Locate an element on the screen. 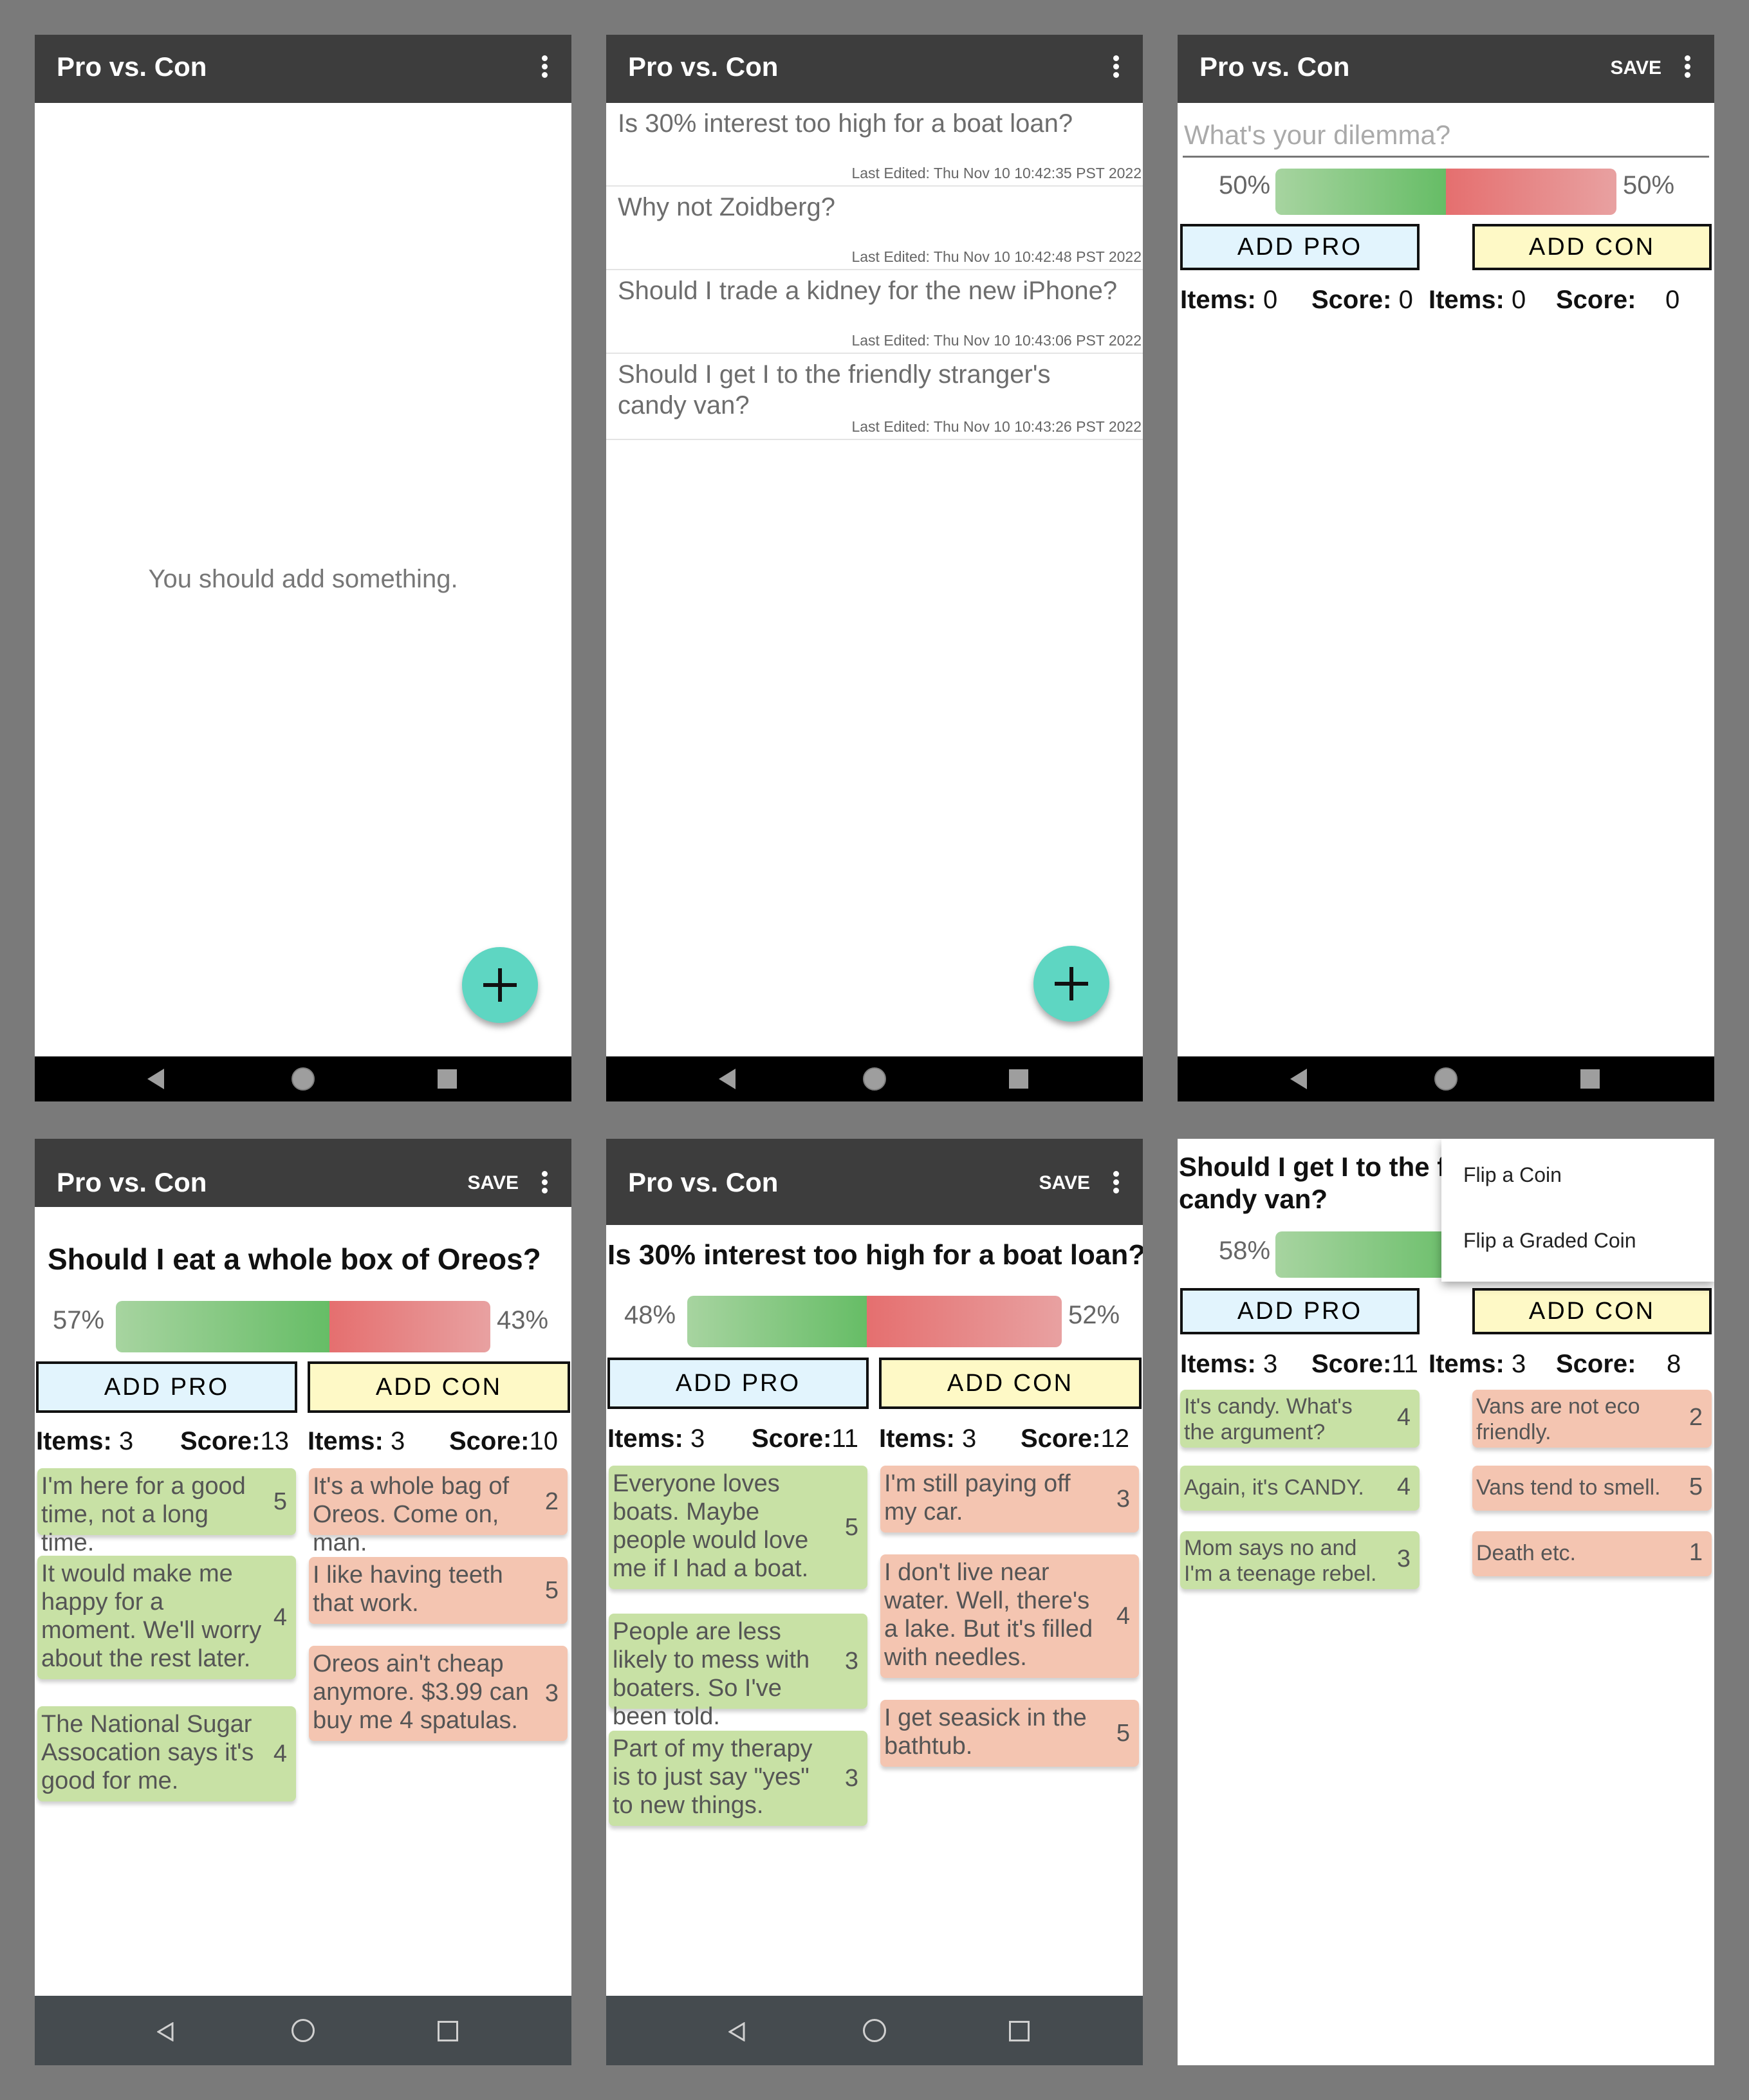 The height and width of the screenshot is (2100, 1749). menu-item-flip-coin: Flip a Coin is located at coordinates (1512, 1175).